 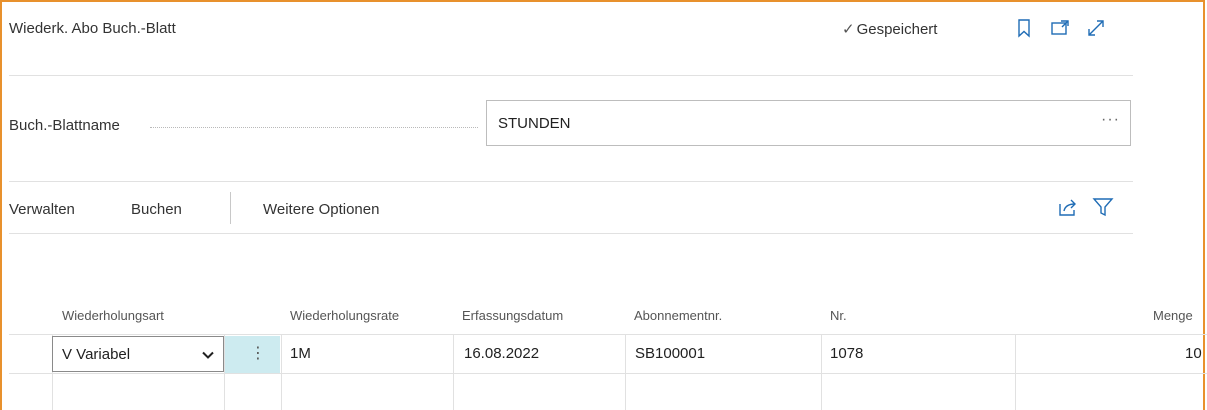 What do you see at coordinates (344, 315) in the screenshot?
I see `col-header-recurring-frequency: Wiederholungsrate` at bounding box center [344, 315].